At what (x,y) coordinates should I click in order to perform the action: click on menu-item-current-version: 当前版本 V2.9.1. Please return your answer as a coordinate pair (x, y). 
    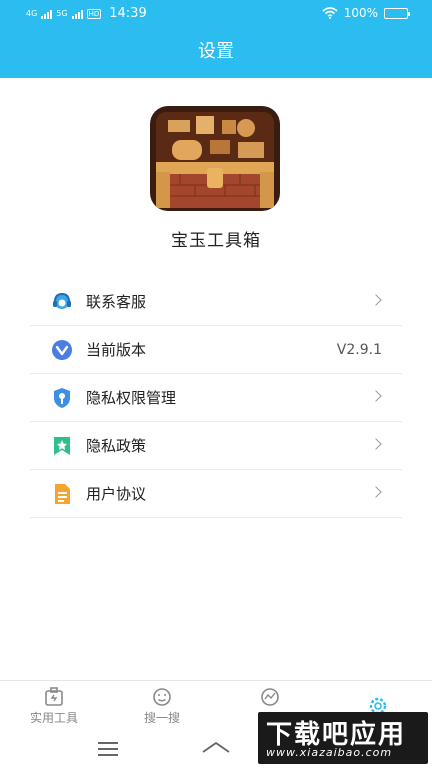
    Looking at the image, I should click on (216, 350).